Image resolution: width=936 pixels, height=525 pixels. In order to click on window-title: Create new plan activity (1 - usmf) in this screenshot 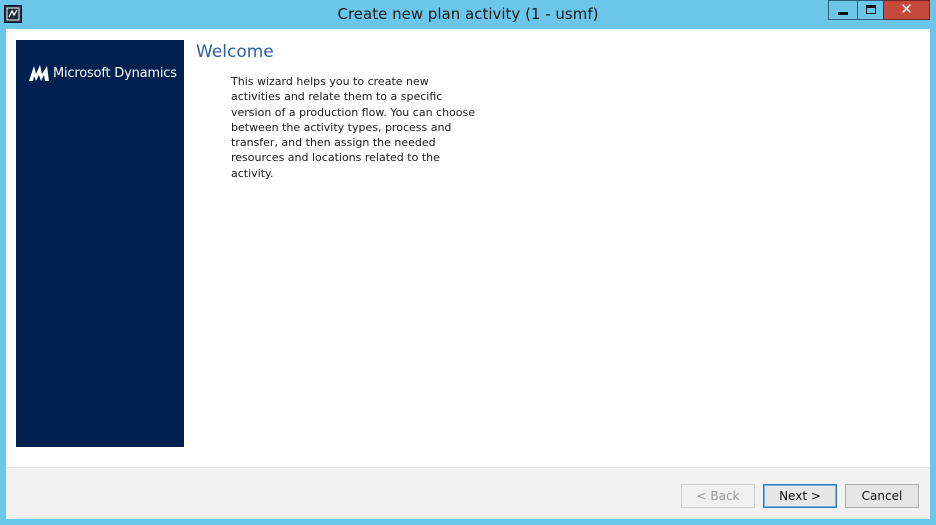, I will do `click(468, 14)`.